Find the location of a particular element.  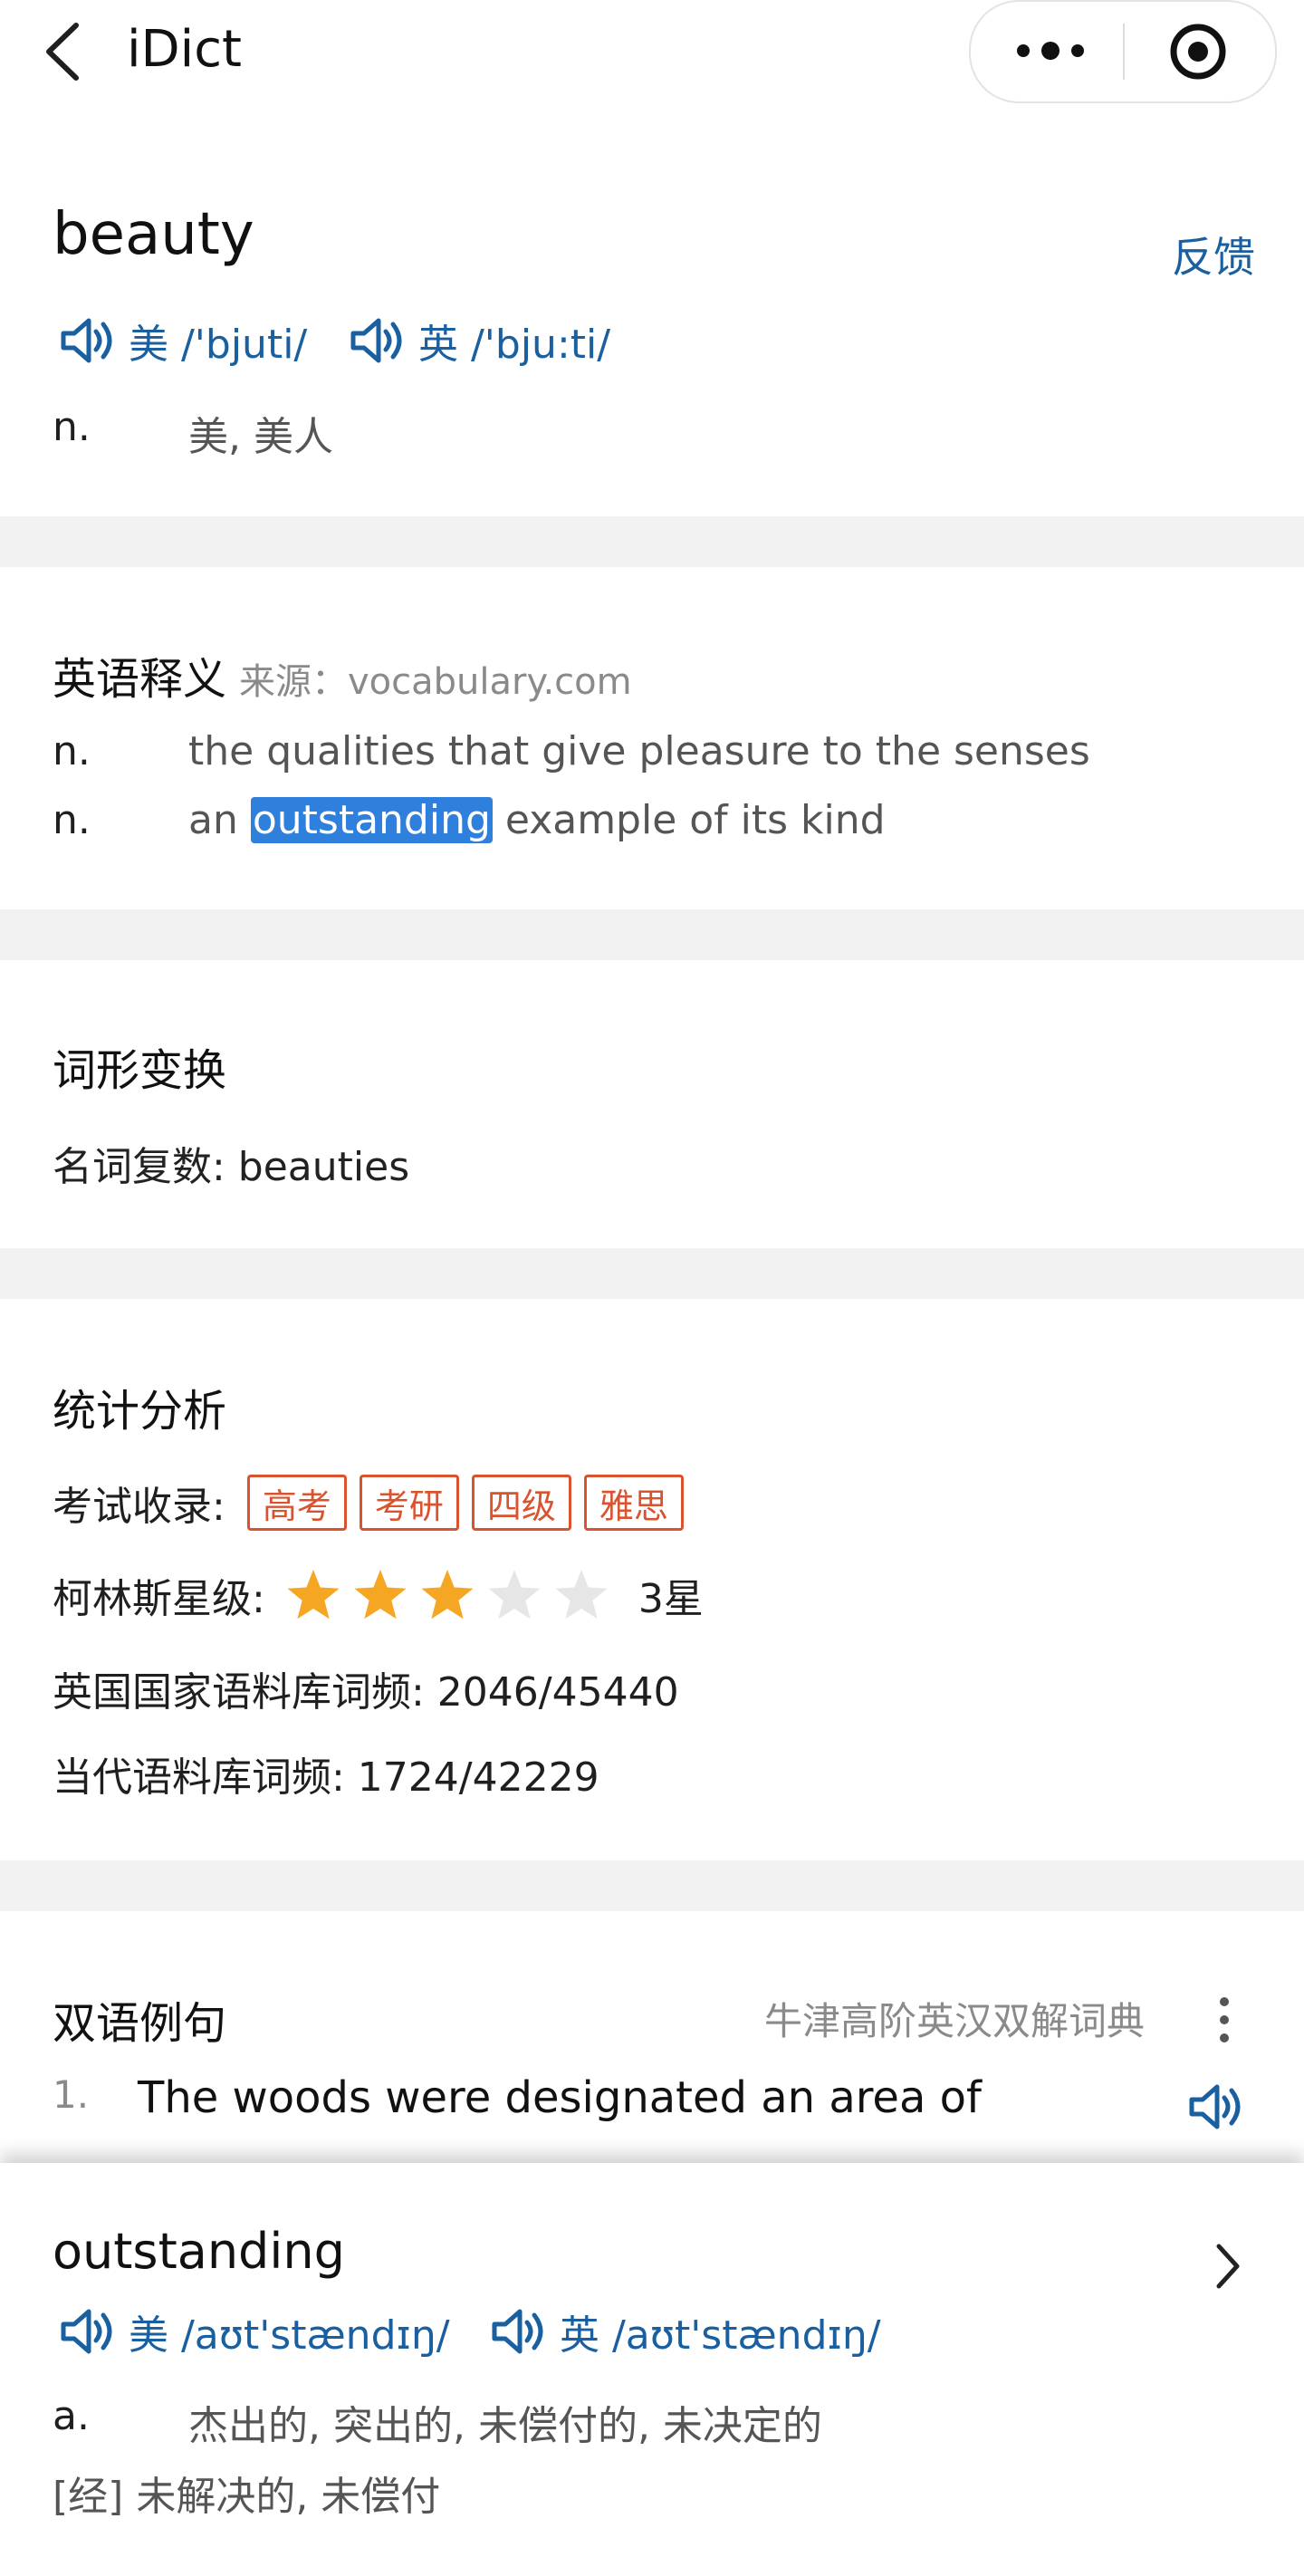

examples-title: 双语例句 is located at coordinates (140, 2023).